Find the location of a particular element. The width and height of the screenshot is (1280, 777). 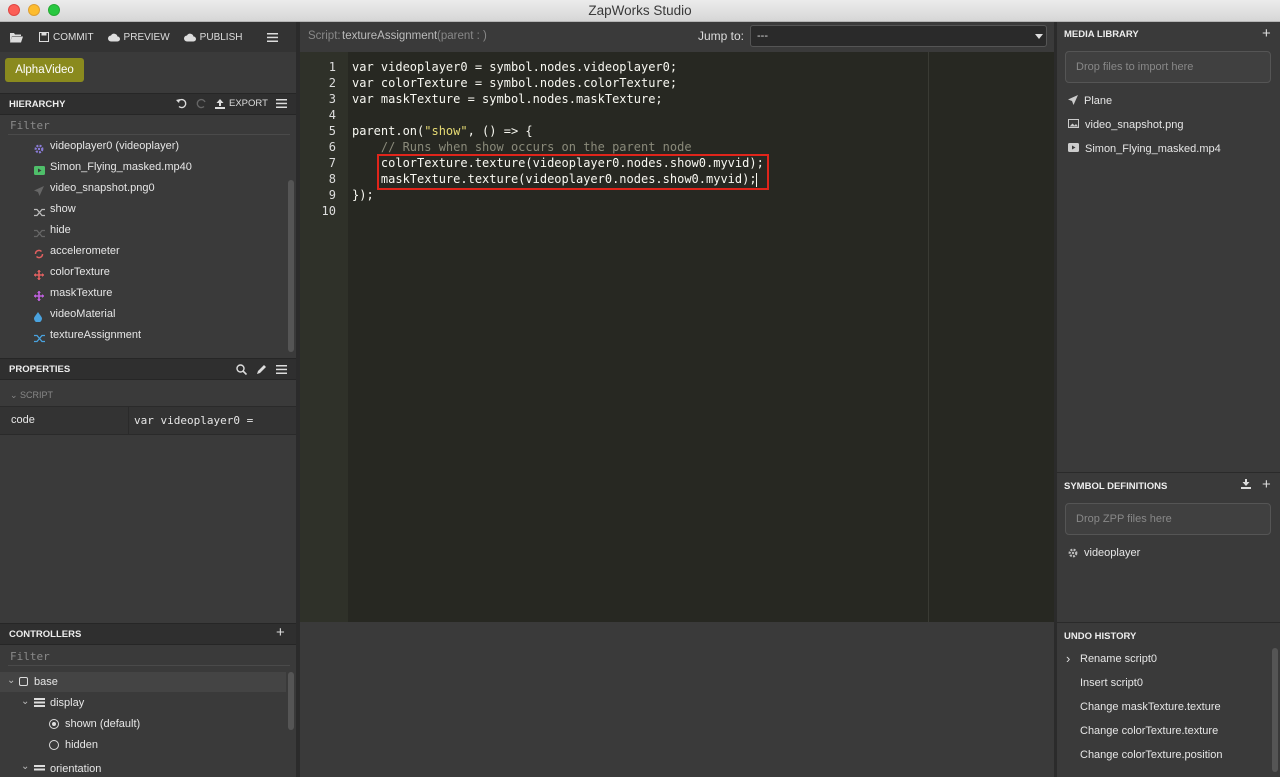

video-icon is located at coordinates (39, 168).